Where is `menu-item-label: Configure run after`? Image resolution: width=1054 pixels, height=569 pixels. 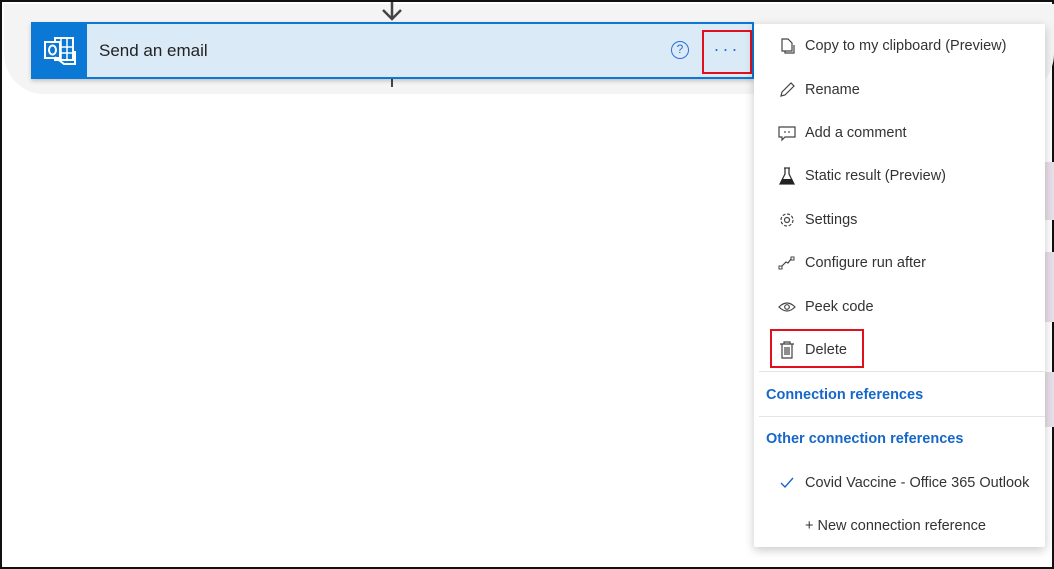
menu-item-label: Configure run after is located at coordinates (865, 263).